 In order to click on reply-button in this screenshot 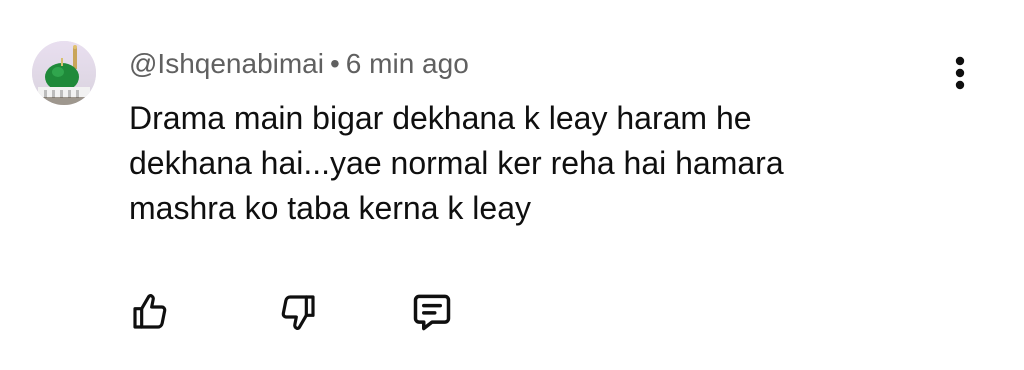, I will do `click(432, 312)`.